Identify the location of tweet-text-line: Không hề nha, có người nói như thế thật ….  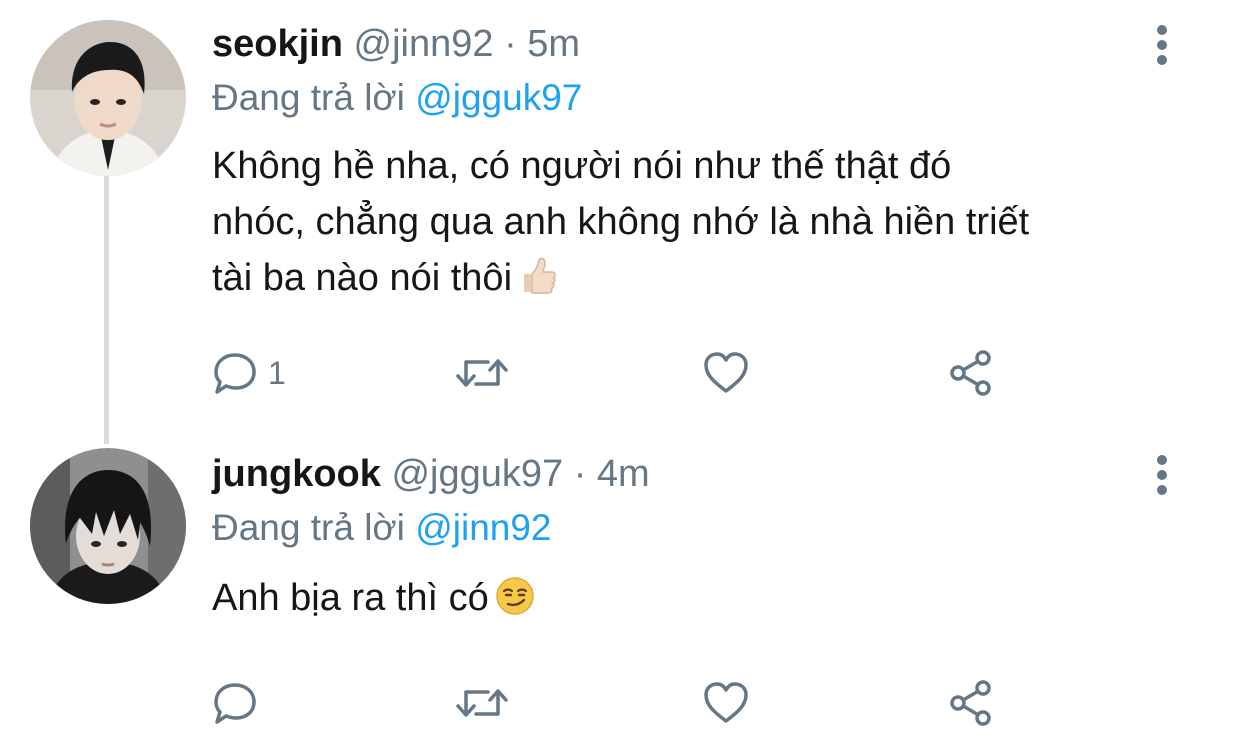
(582, 166).